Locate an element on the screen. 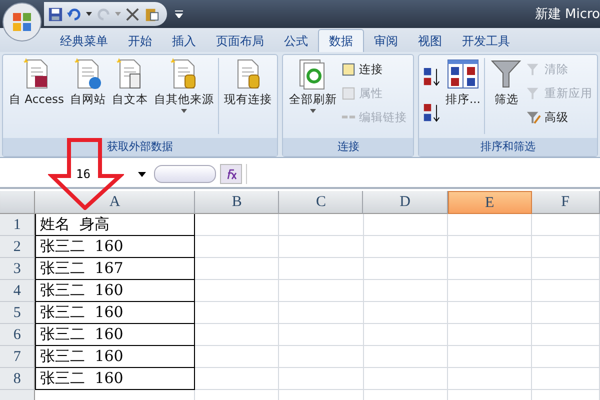  column-header: E is located at coordinates (490, 202).